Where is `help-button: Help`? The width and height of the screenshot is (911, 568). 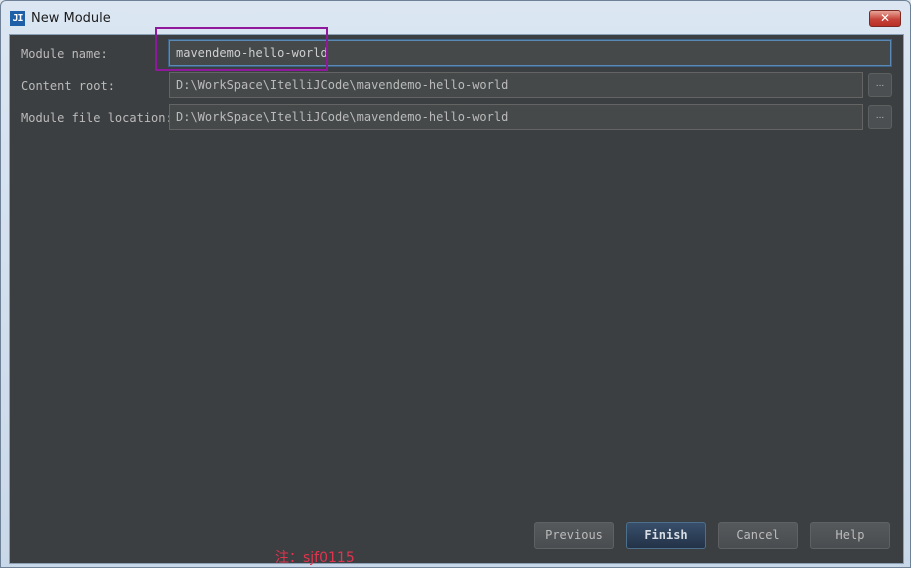
help-button: Help is located at coordinates (850, 535).